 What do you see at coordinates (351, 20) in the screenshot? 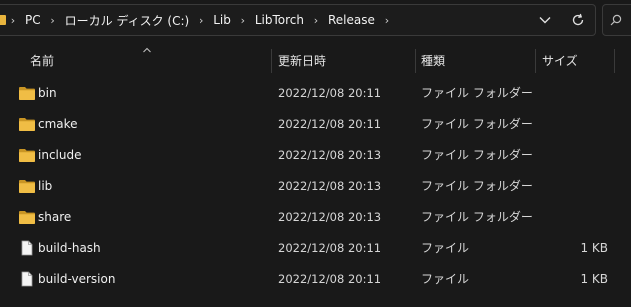
I see `breadcrumb-release: Release` at bounding box center [351, 20].